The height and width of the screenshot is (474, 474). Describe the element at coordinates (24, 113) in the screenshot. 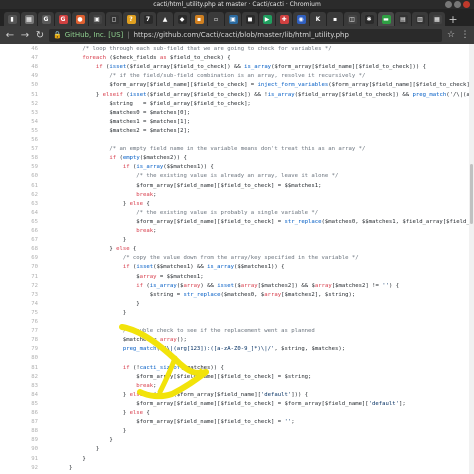

I see `line-number: 53` at that location.